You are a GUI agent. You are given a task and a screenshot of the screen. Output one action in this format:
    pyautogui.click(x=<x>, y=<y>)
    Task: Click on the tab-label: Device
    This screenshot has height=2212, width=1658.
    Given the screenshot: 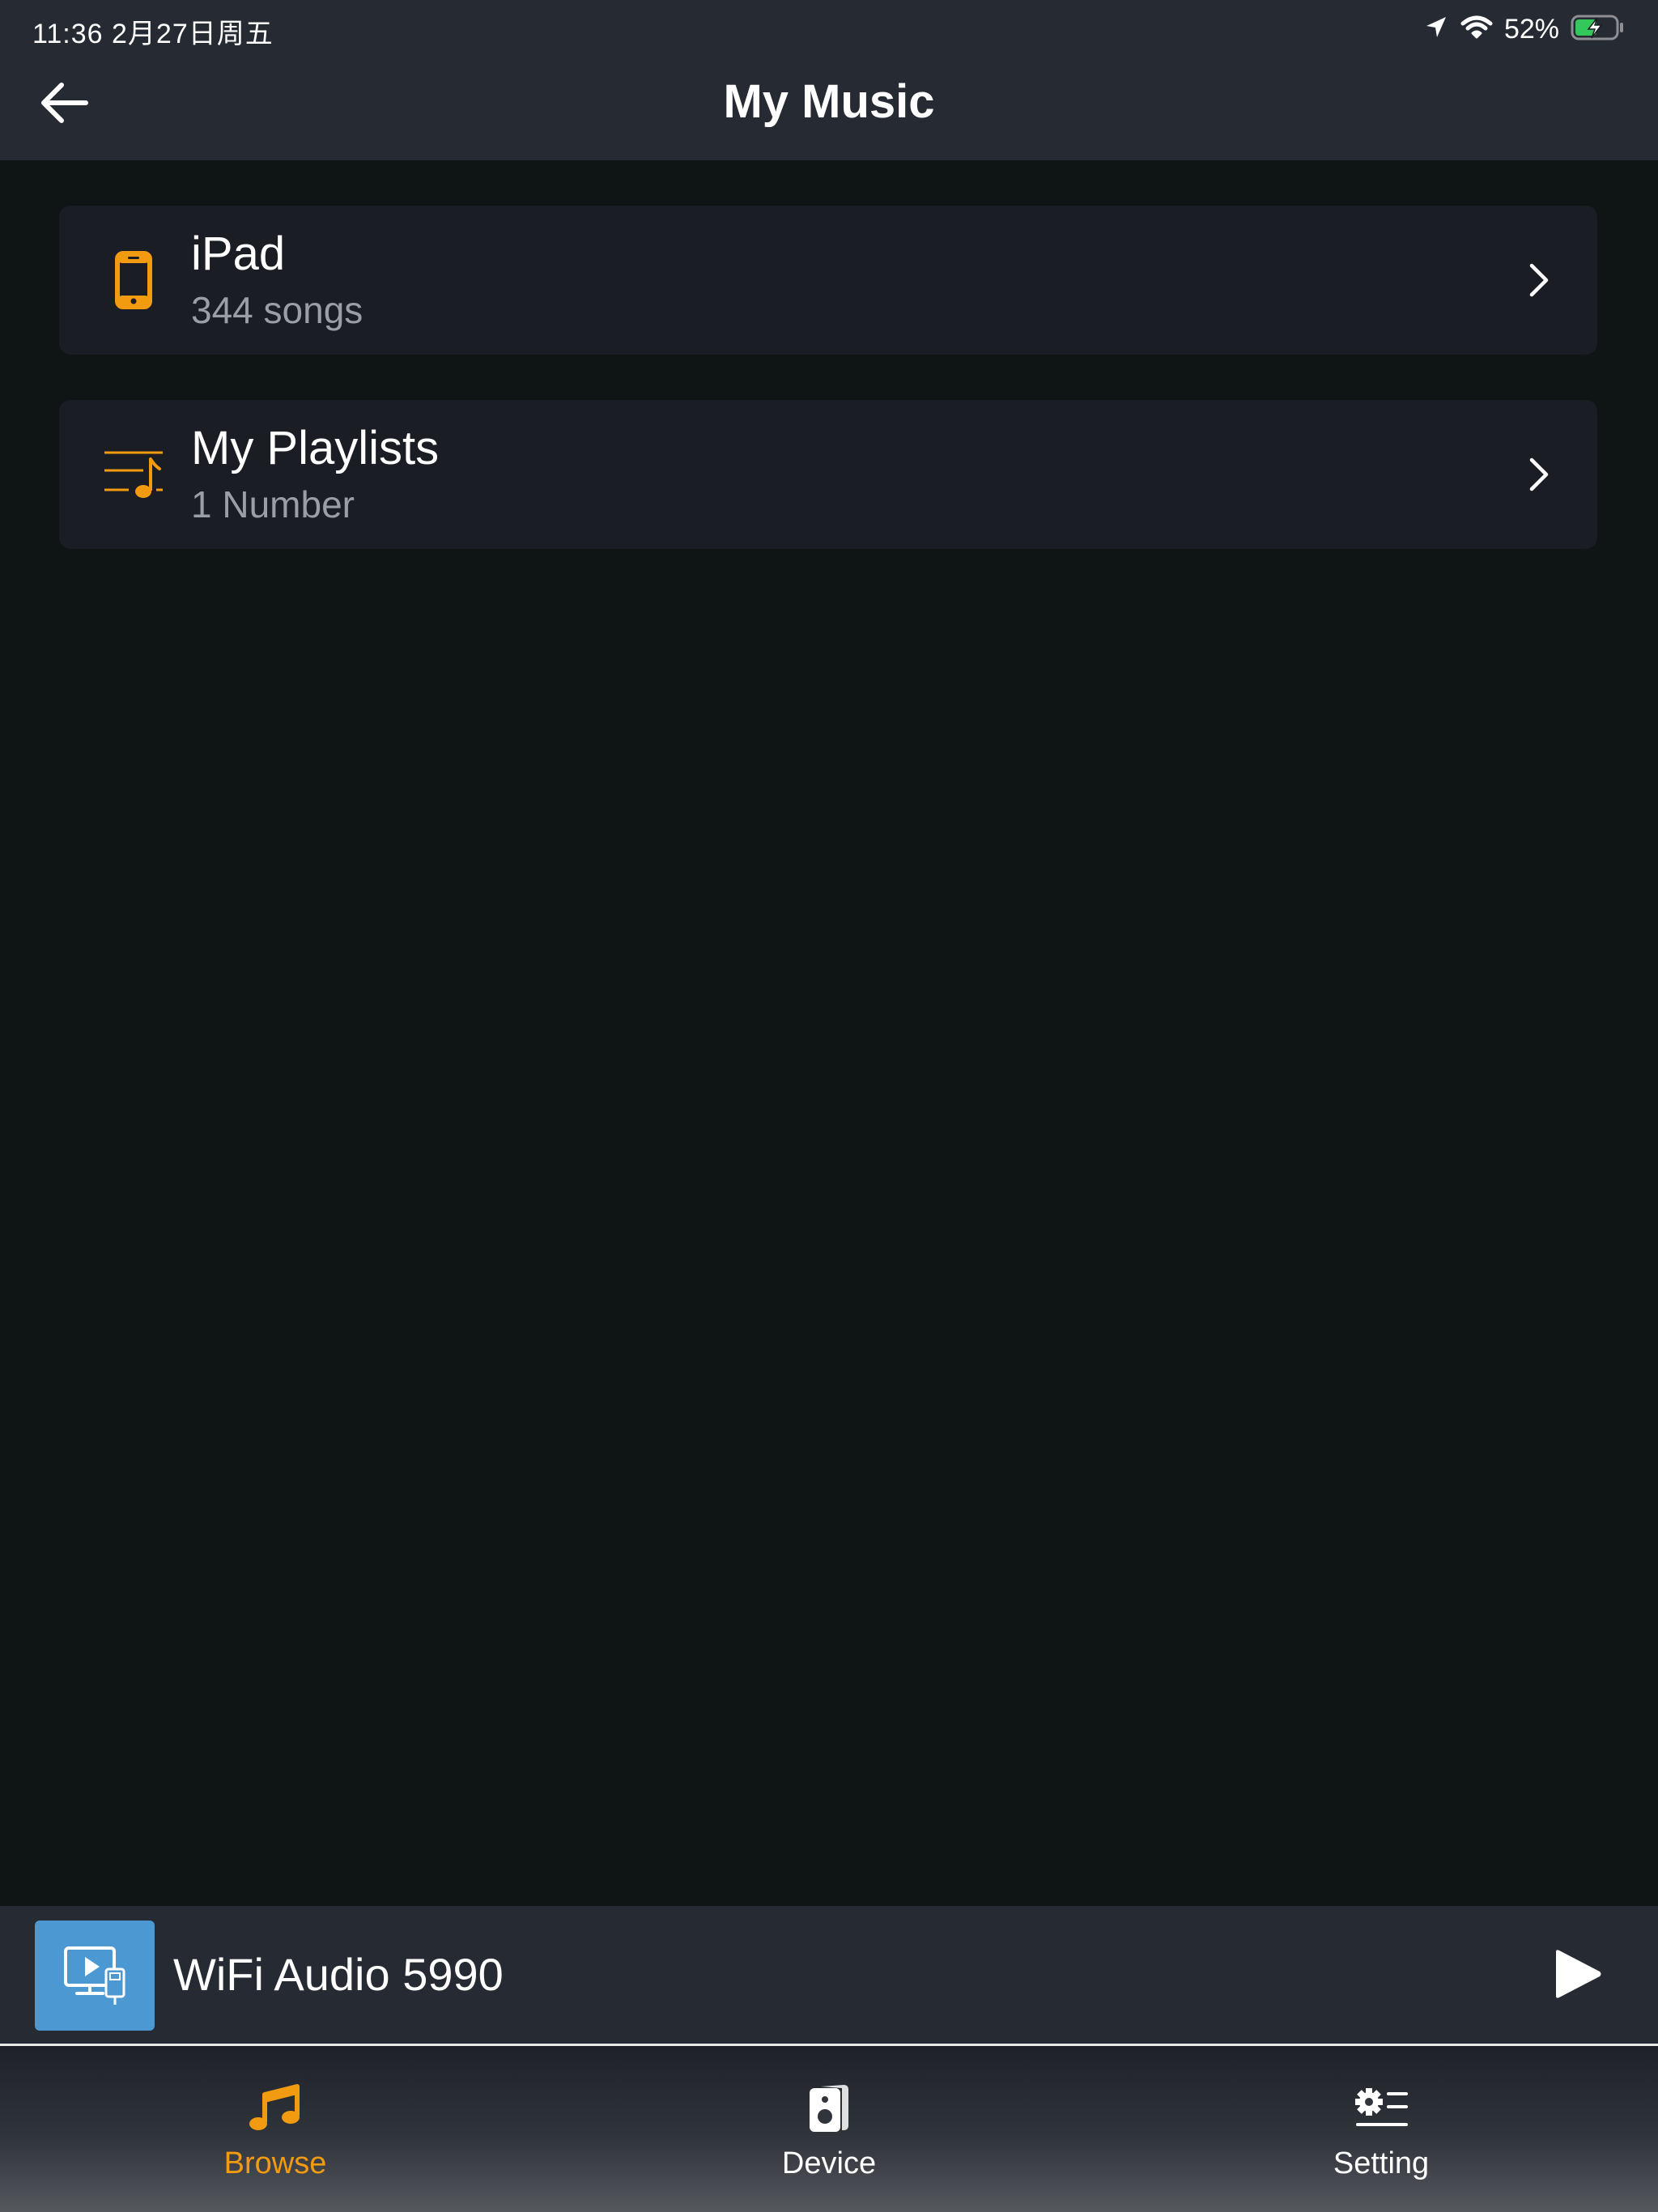 What is the action you would take?
    pyautogui.click(x=829, y=2163)
    